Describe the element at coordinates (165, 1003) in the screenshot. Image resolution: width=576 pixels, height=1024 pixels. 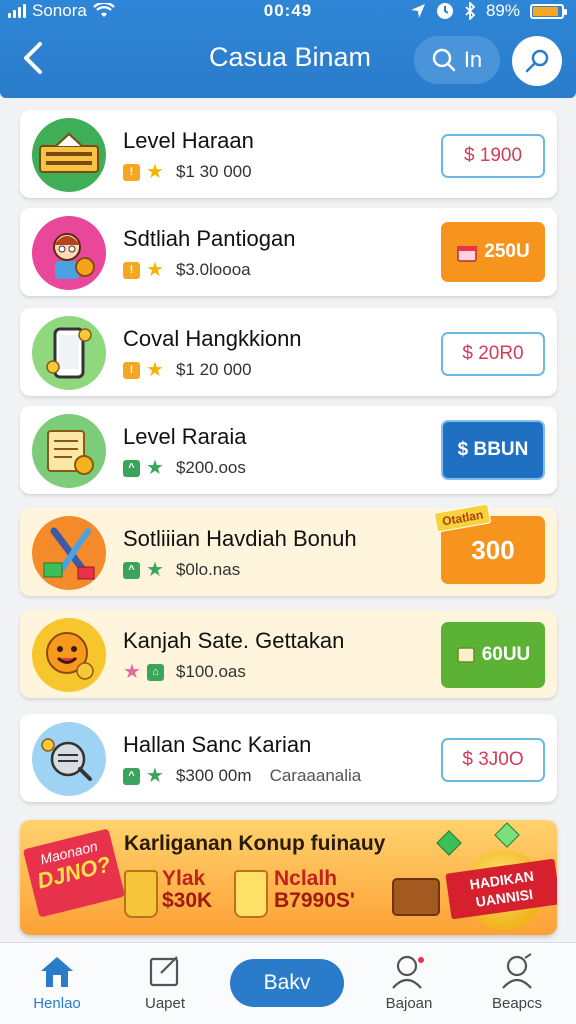
I see `nav-label: Uapet` at that location.